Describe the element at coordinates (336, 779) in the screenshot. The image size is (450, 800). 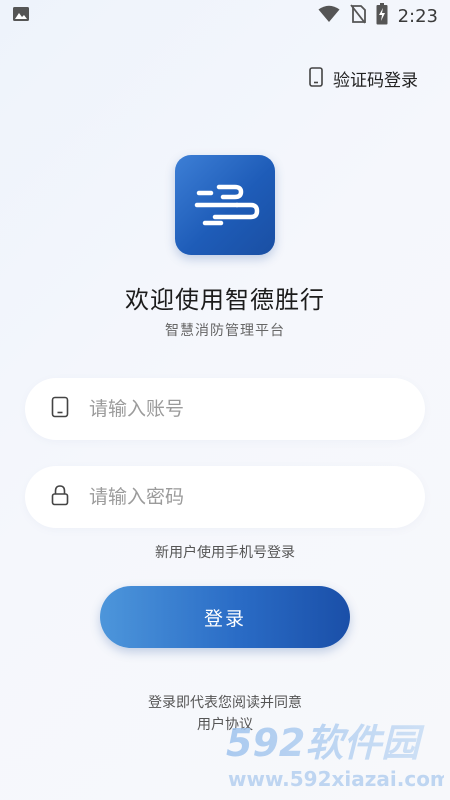
I see `watermark-url: www.592xiazai.com` at that location.